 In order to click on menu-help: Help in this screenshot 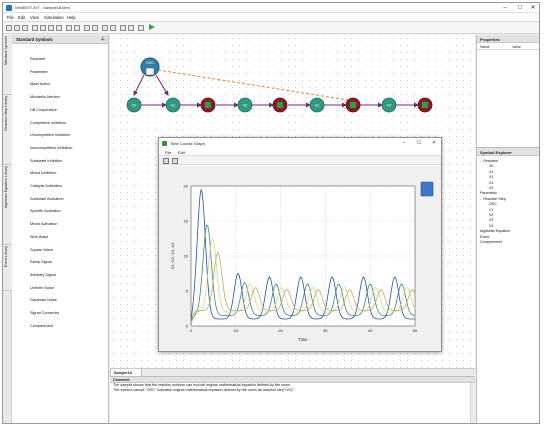, I will do `click(71, 17)`.